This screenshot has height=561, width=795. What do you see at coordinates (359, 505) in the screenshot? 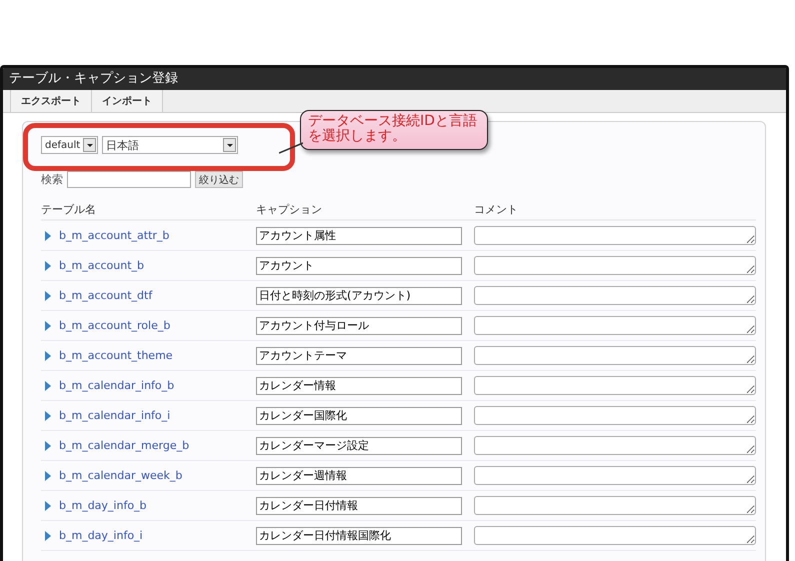
I see `caption-field: カレンダー日付情報` at bounding box center [359, 505].